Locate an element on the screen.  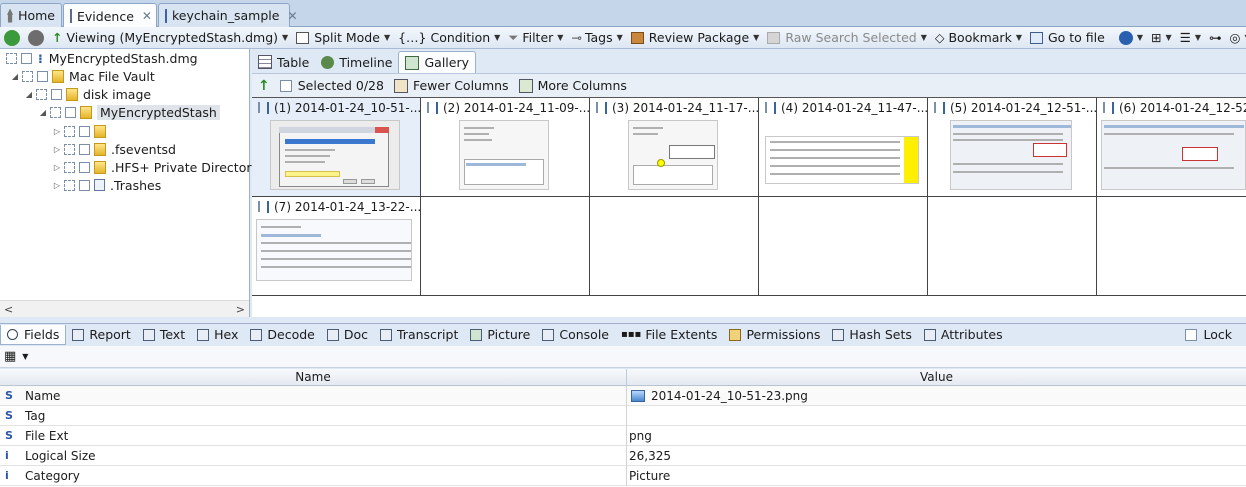
condition-dropdown: {…} Condition ▼ is located at coordinates (449, 38).